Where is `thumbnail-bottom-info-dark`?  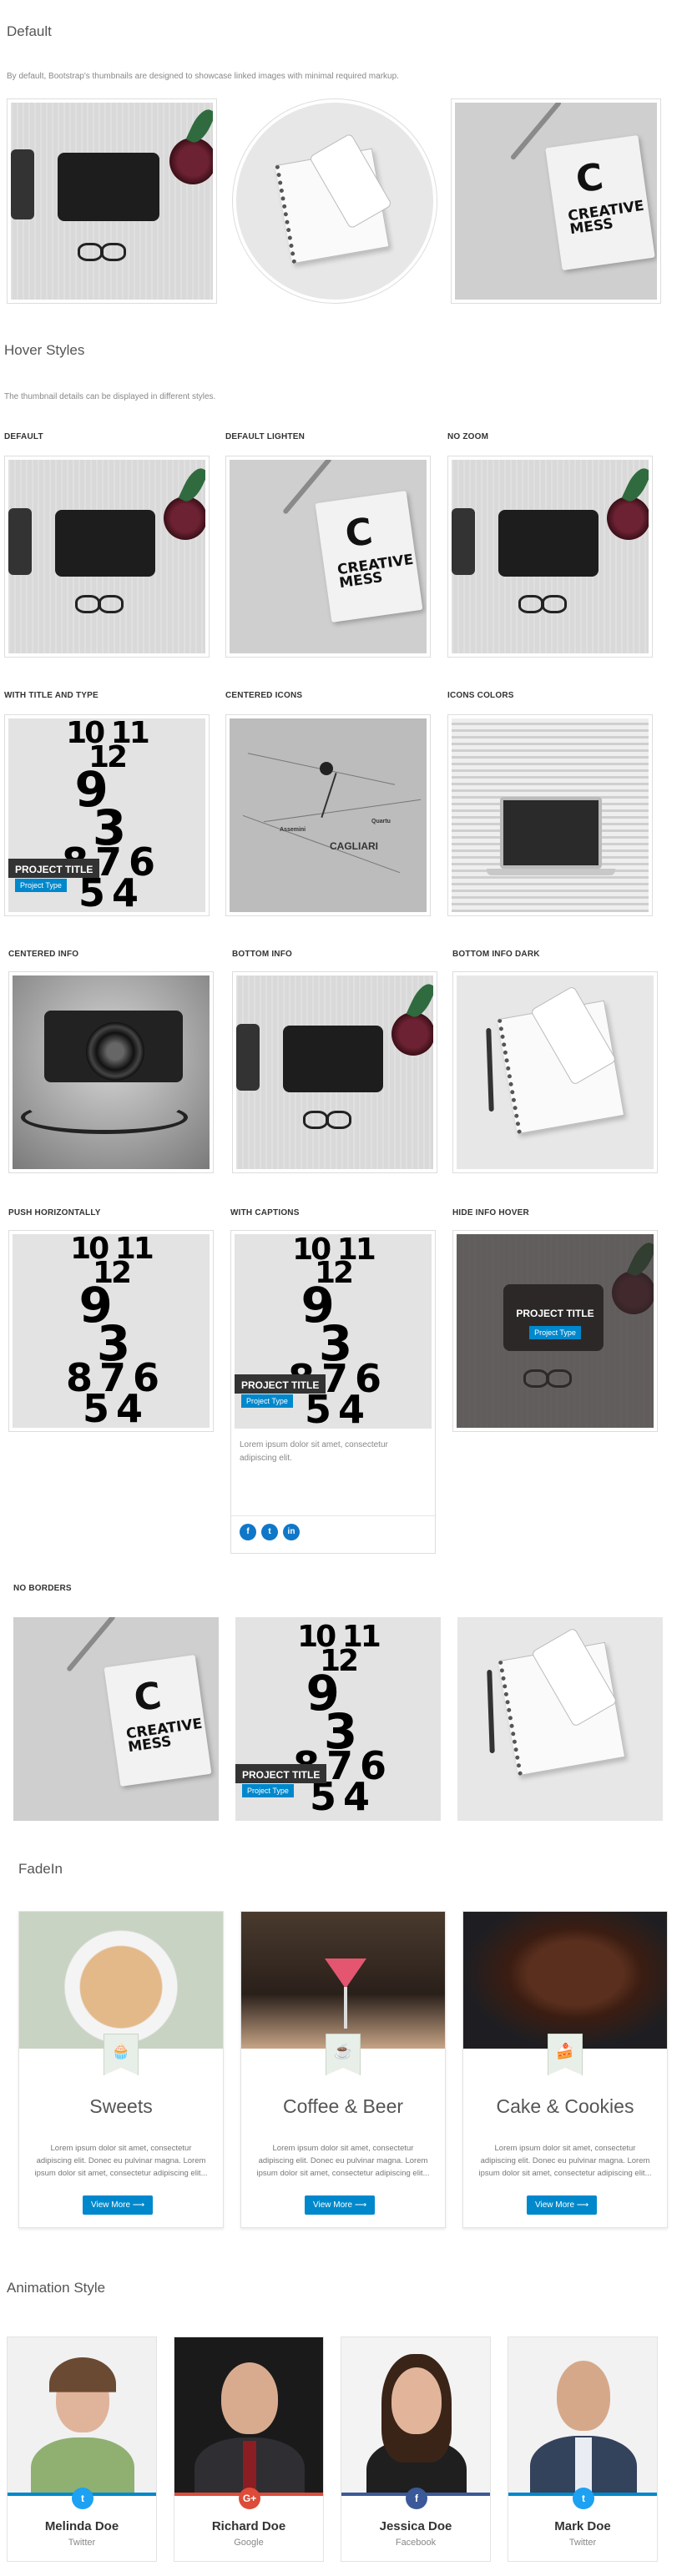
thumbnail-bottom-info-dark is located at coordinates (555, 1072).